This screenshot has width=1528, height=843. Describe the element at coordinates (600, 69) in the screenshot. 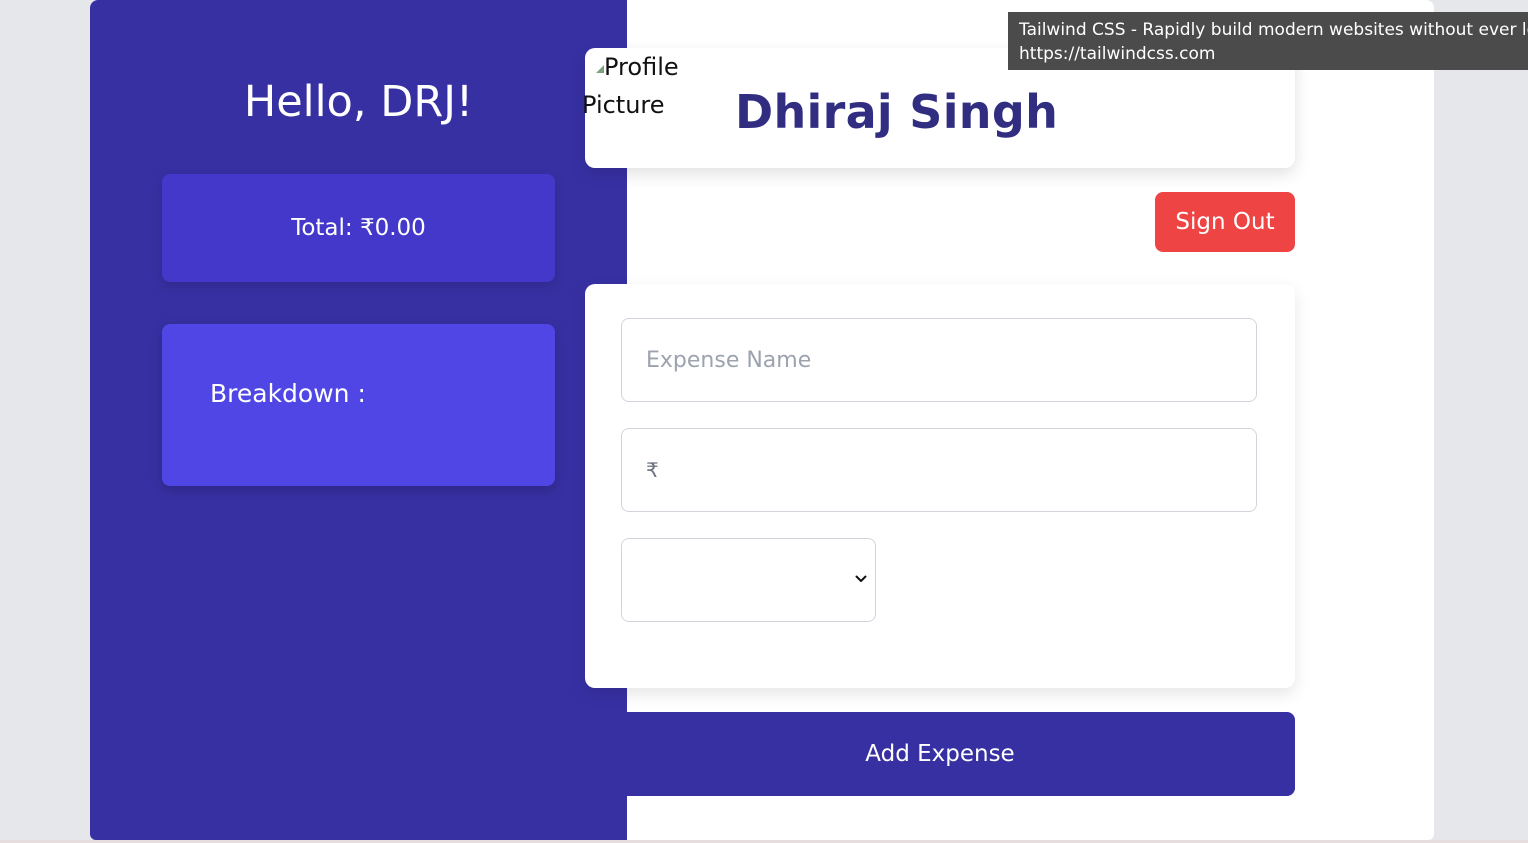

I see `broken-image-icon` at that location.